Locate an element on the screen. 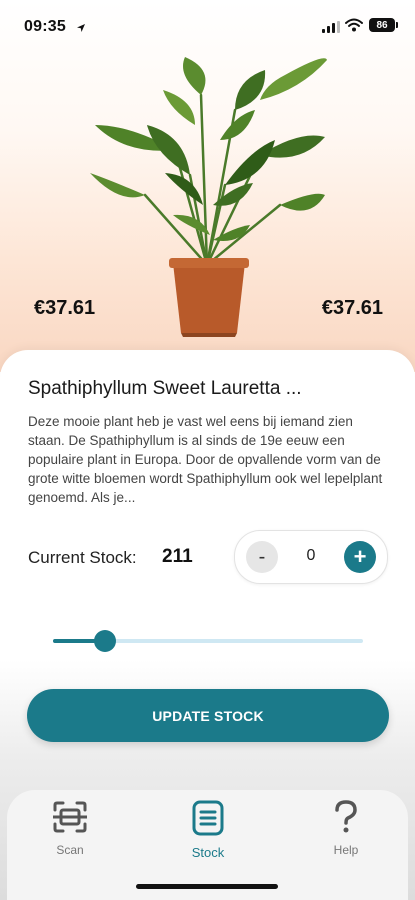 The height and width of the screenshot is (900, 415). price-left: €37.61 is located at coordinates (65, 308).